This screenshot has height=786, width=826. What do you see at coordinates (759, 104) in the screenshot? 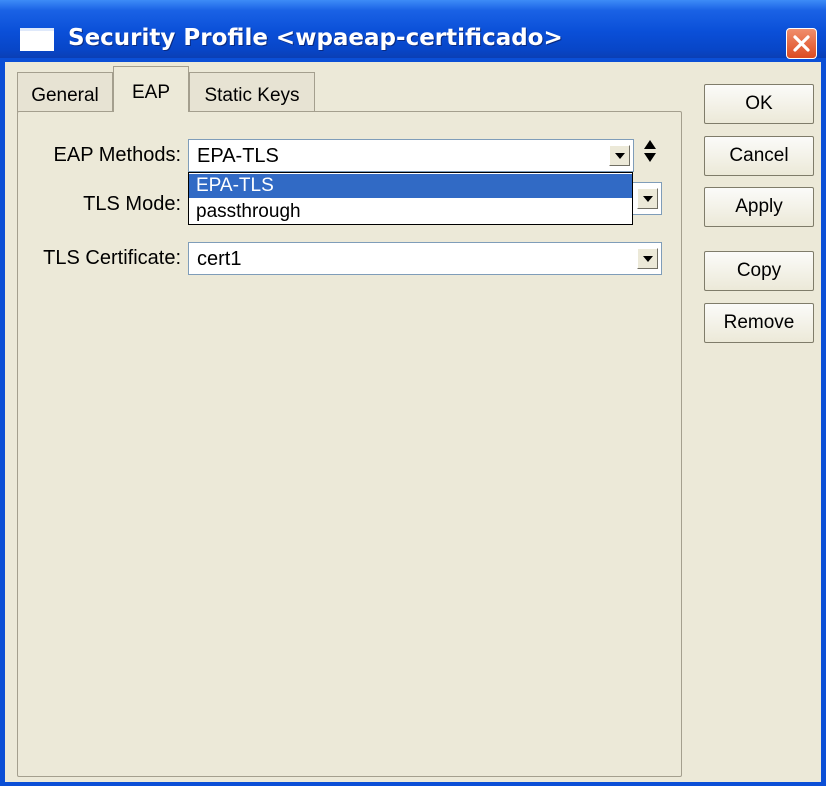
I see `ok-button: OK` at bounding box center [759, 104].